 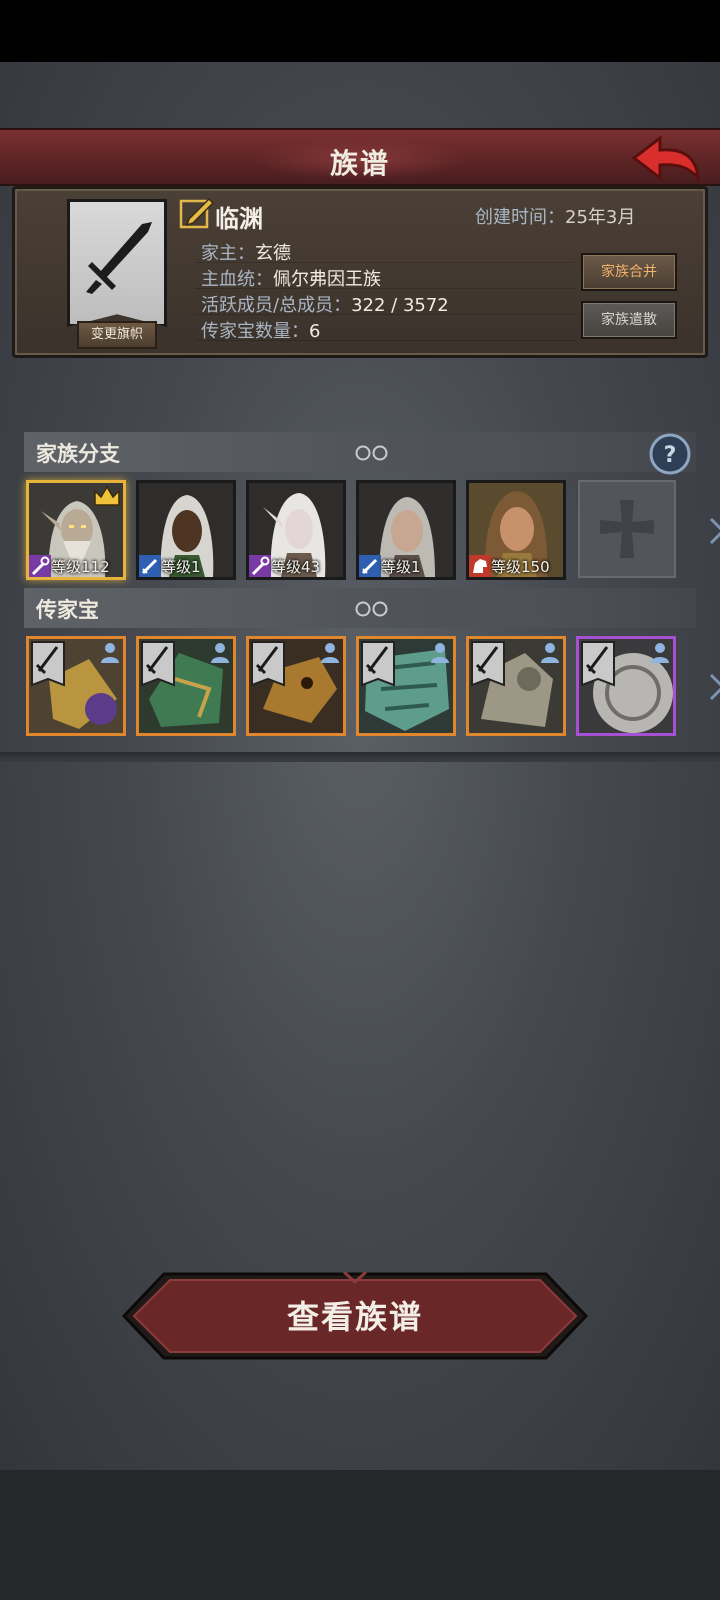 I want to click on help-icon: ?, so click(x=670, y=454).